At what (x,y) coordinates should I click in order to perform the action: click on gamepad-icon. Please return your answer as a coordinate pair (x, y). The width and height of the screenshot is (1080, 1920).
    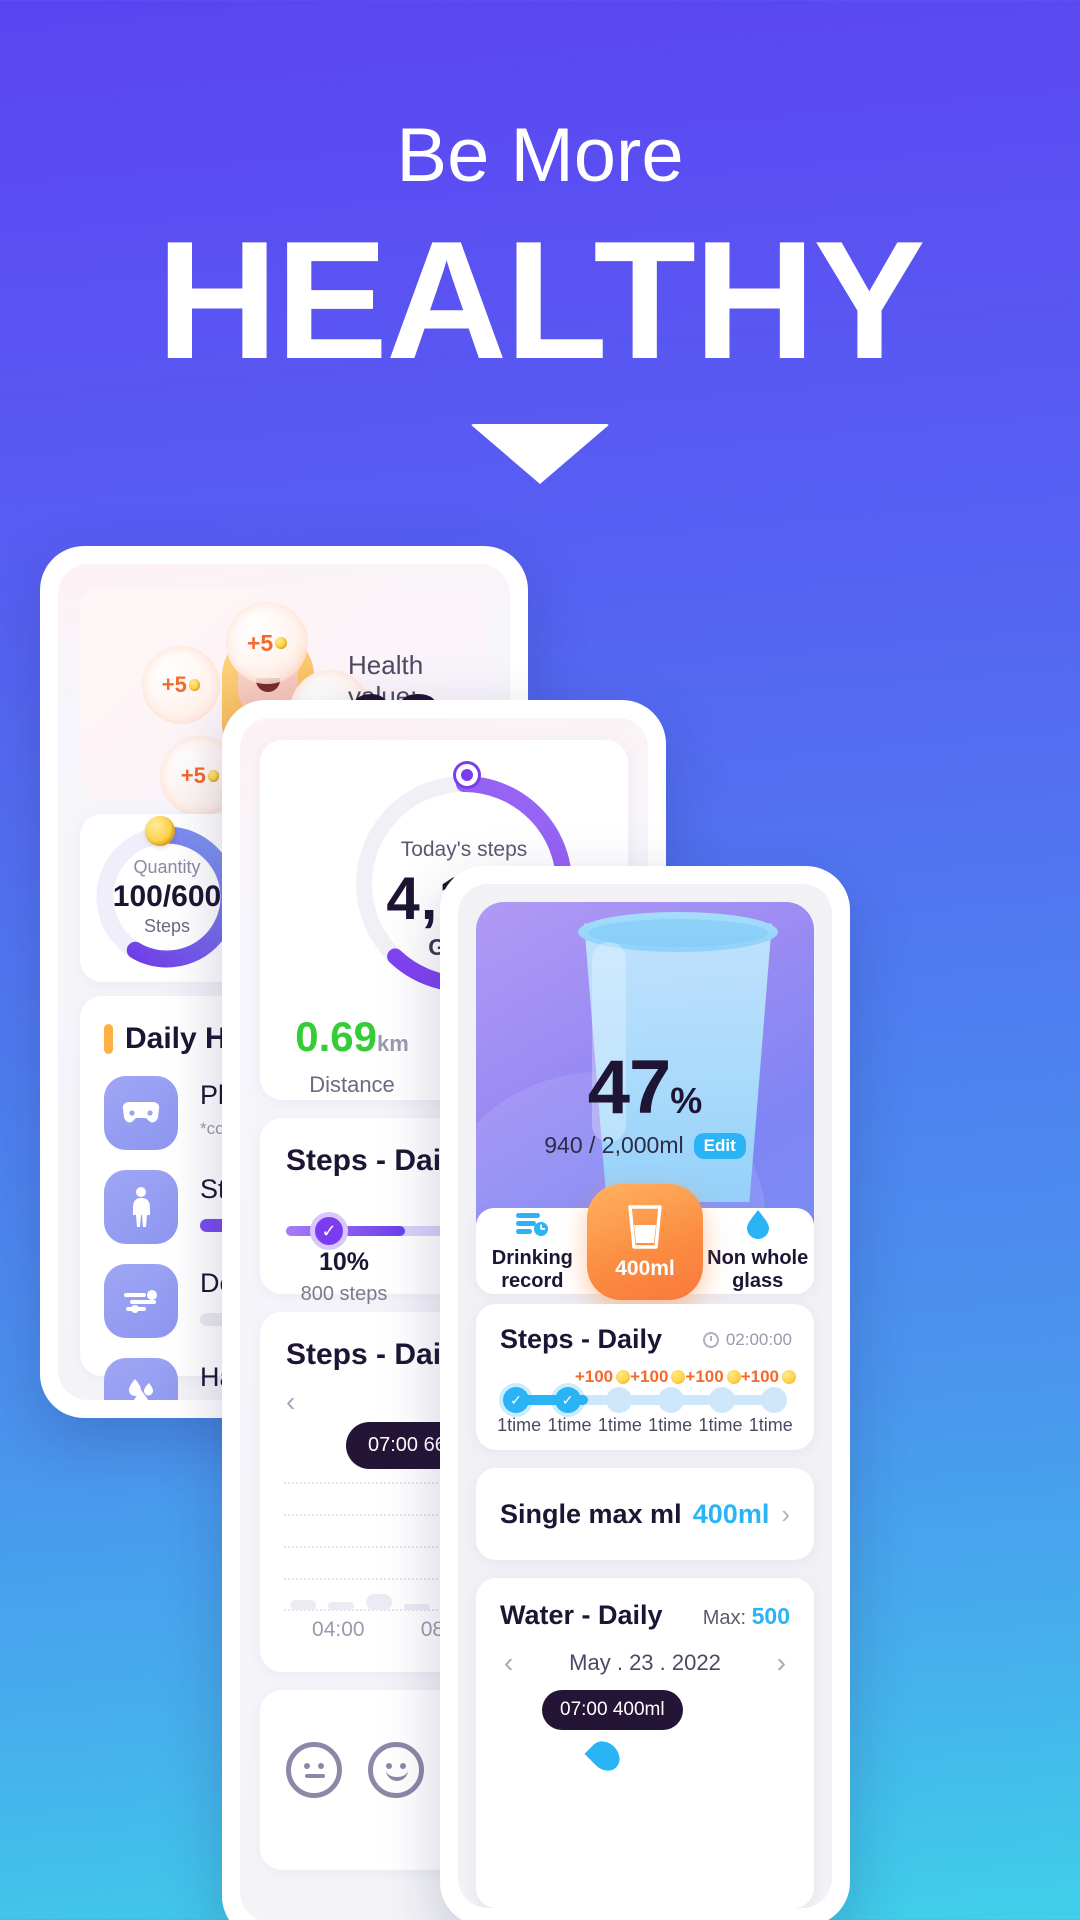
    Looking at the image, I should click on (141, 1113).